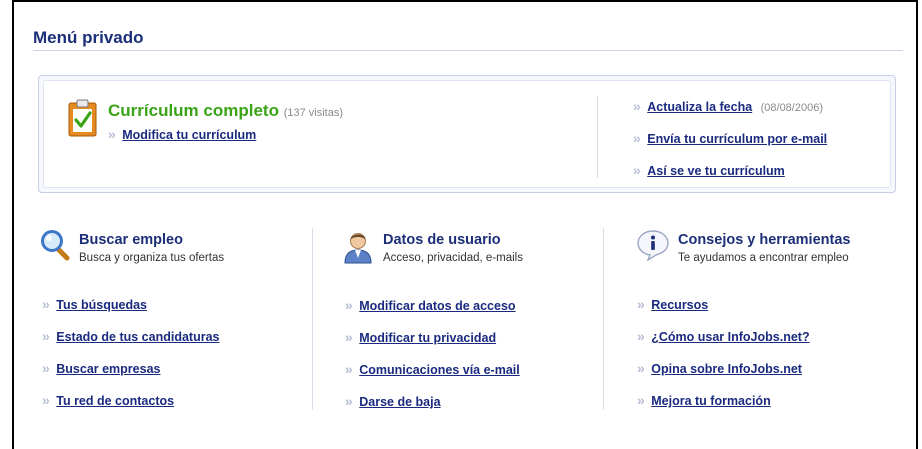 The image size is (922, 449). What do you see at coordinates (453, 258) in the screenshot?
I see `user-data-subtitle: Acceso, privacidad, e-mails` at bounding box center [453, 258].